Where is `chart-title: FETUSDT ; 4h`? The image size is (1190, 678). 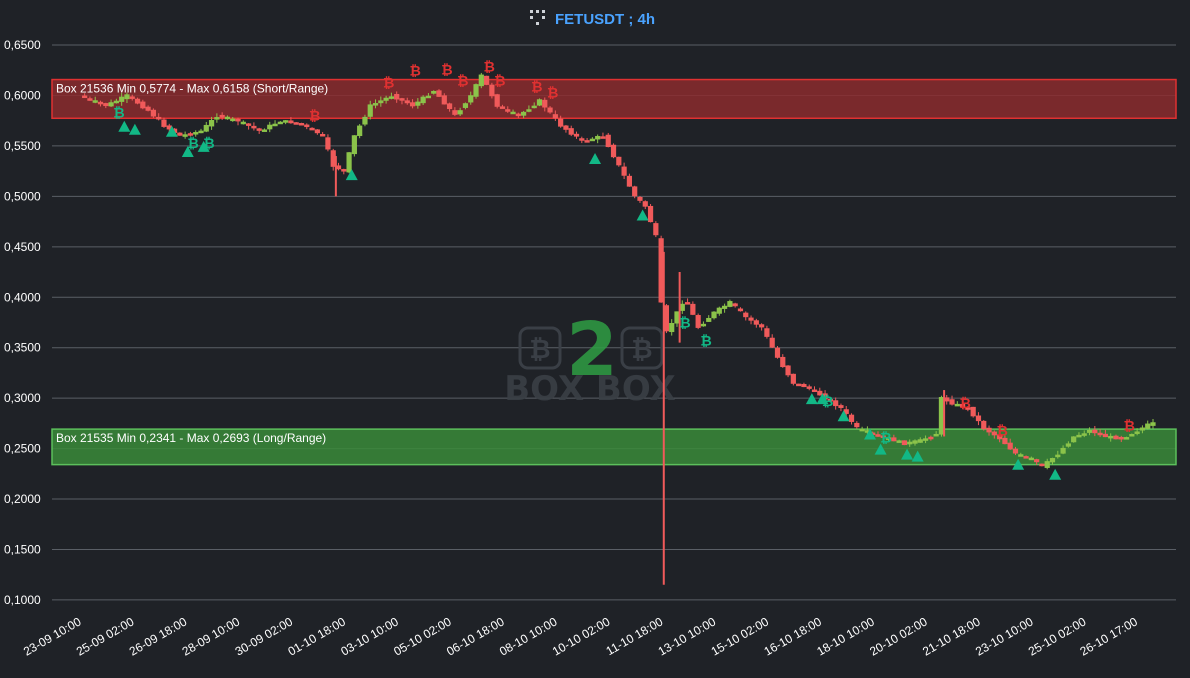 chart-title: FETUSDT ; 4h is located at coordinates (605, 19).